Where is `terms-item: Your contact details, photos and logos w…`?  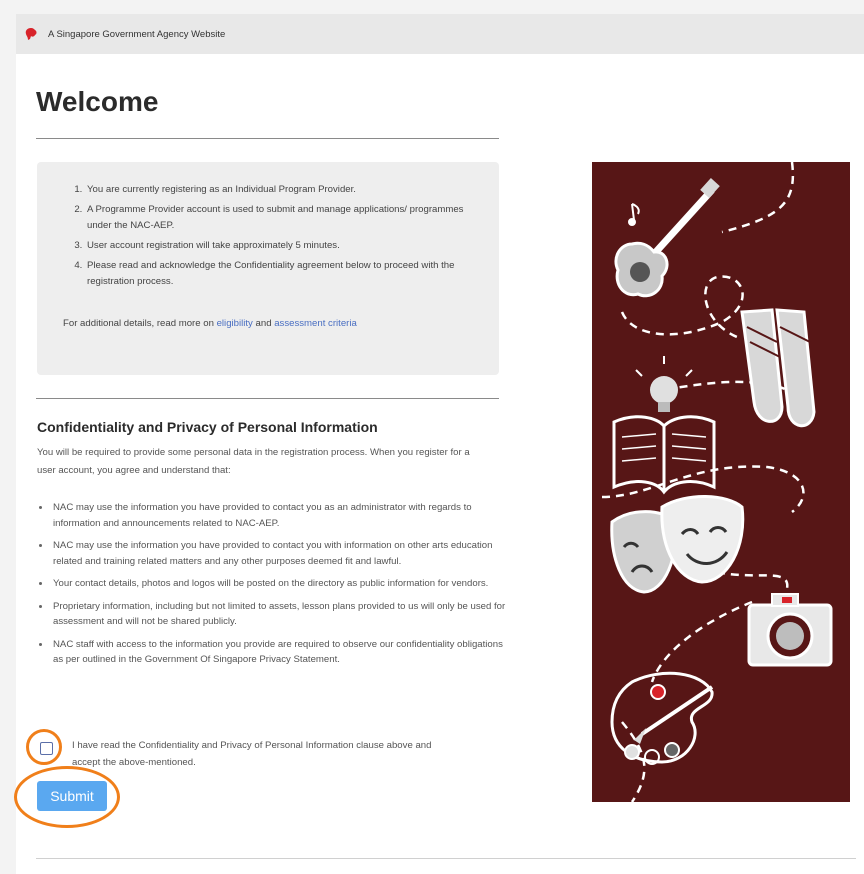
terms-item: Your contact details, photos and logos w… is located at coordinates (274, 584).